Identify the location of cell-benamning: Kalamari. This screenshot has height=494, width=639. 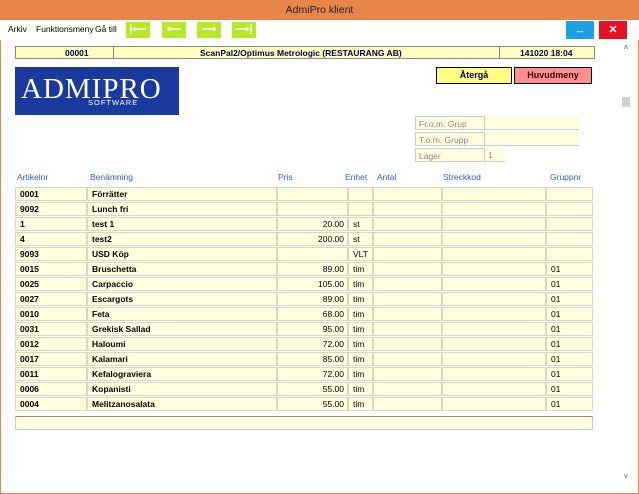
(182, 359).